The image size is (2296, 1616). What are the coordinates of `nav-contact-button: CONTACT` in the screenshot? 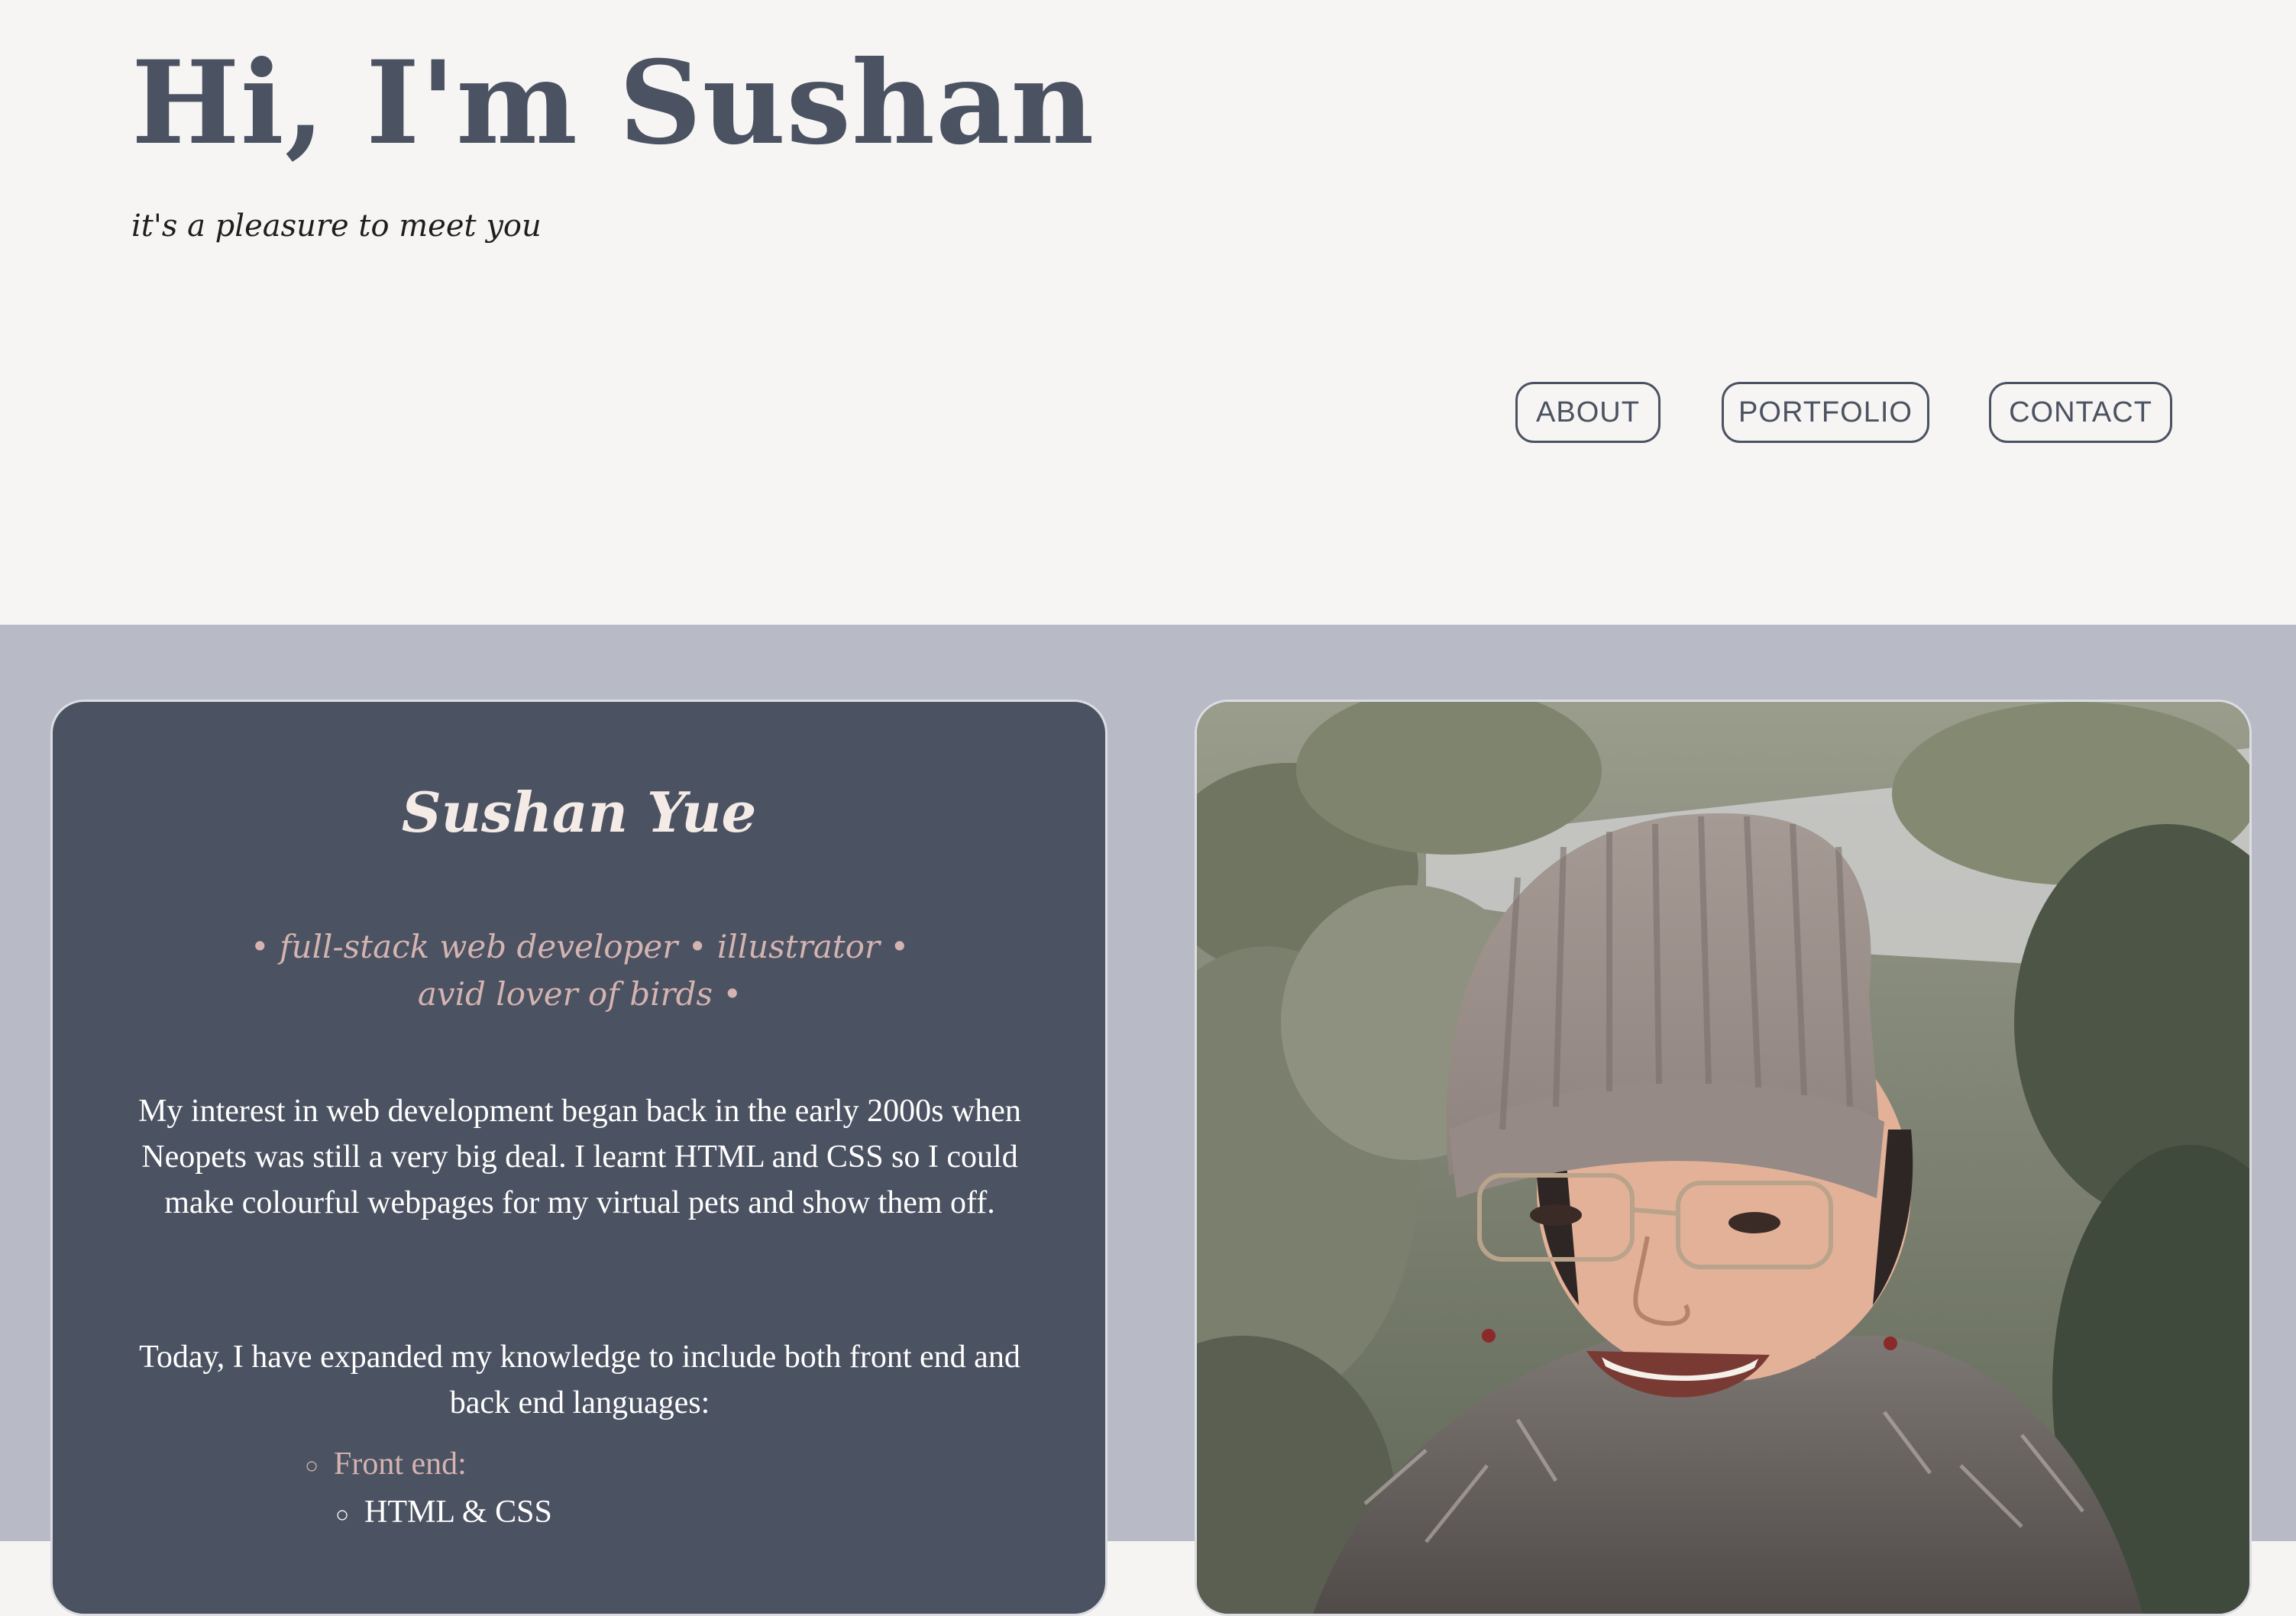 It's located at (2080, 413).